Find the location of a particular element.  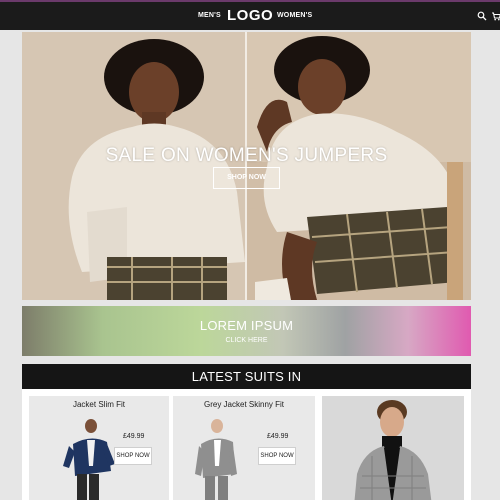

top-navbar: MEN'S LOGO WOMEN'S is located at coordinates (250, 15).